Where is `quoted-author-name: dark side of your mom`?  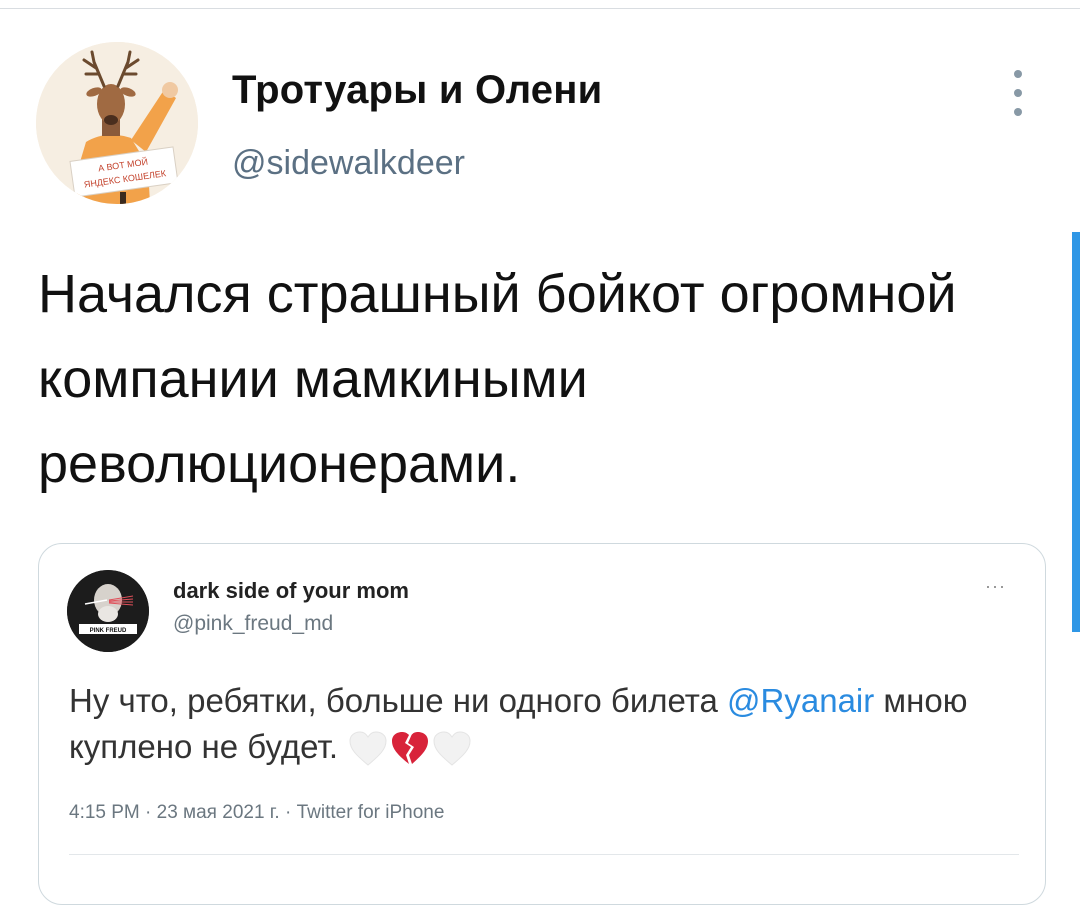 quoted-author-name: dark side of your mom is located at coordinates (291, 591).